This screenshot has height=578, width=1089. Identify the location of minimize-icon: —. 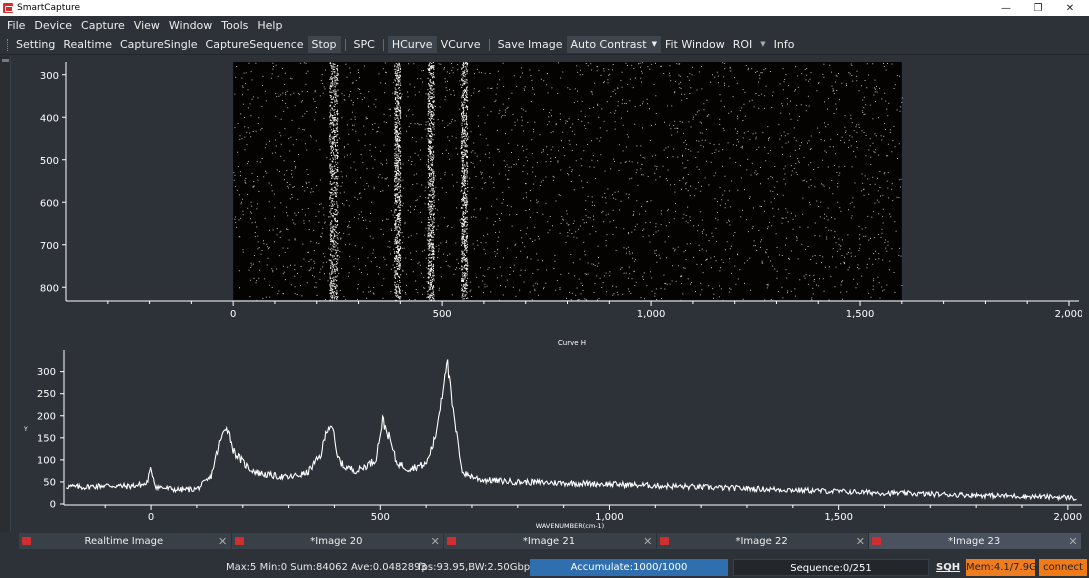
(1006, 8).